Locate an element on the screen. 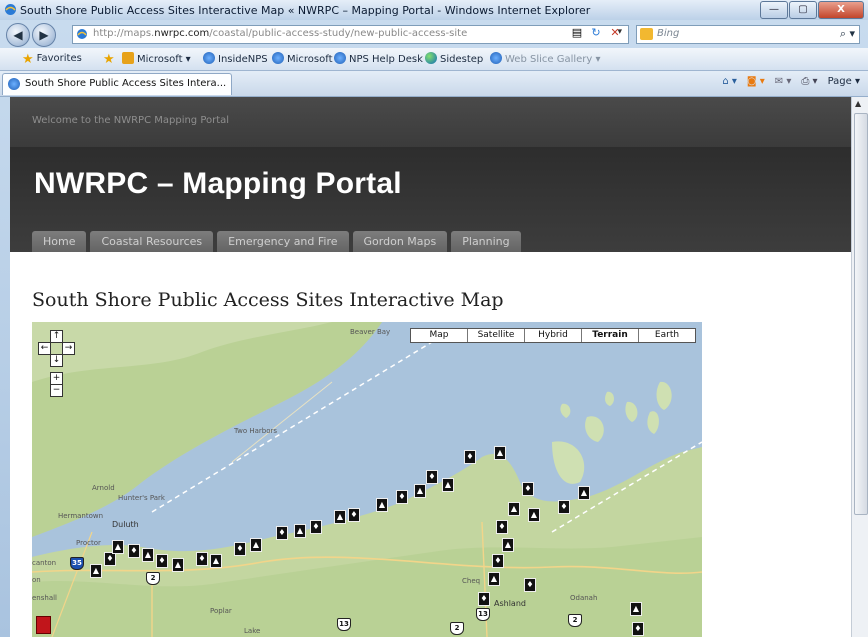 The height and width of the screenshot is (637, 868). compatibility-view-icon: ▤ is located at coordinates (577, 33).